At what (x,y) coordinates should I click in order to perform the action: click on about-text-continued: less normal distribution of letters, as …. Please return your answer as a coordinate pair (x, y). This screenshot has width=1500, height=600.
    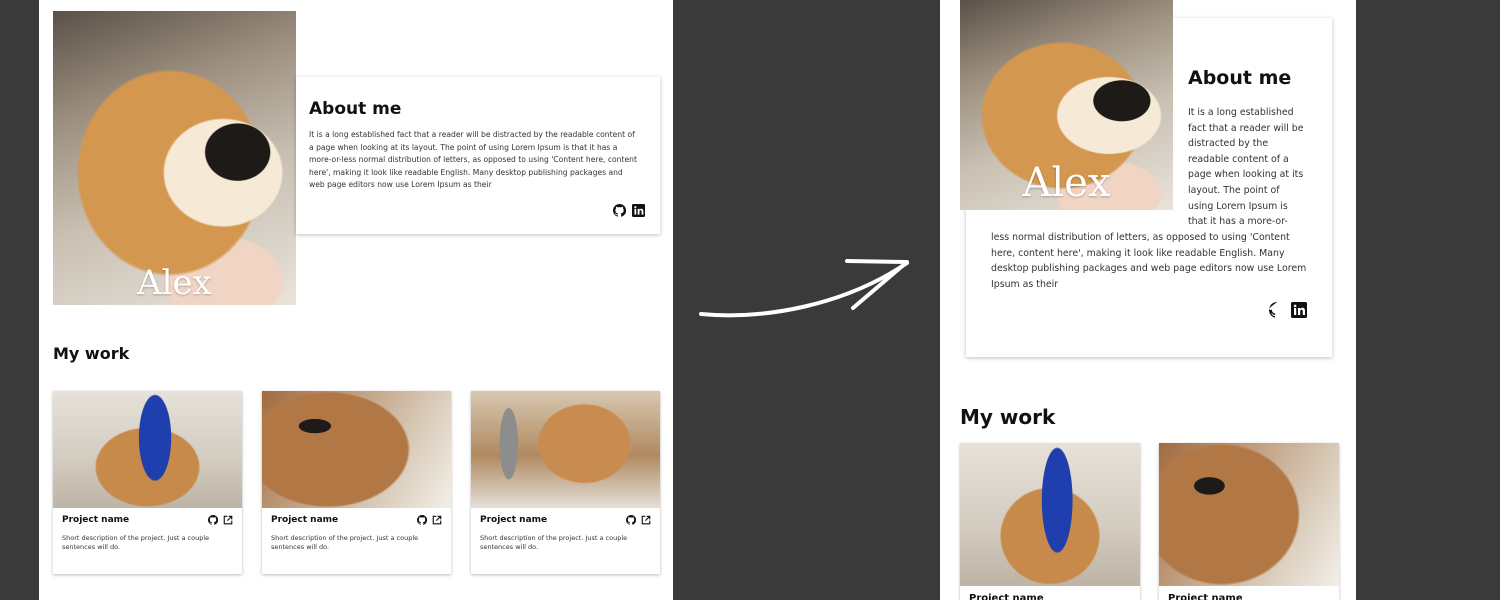
    Looking at the image, I should click on (1149, 261).